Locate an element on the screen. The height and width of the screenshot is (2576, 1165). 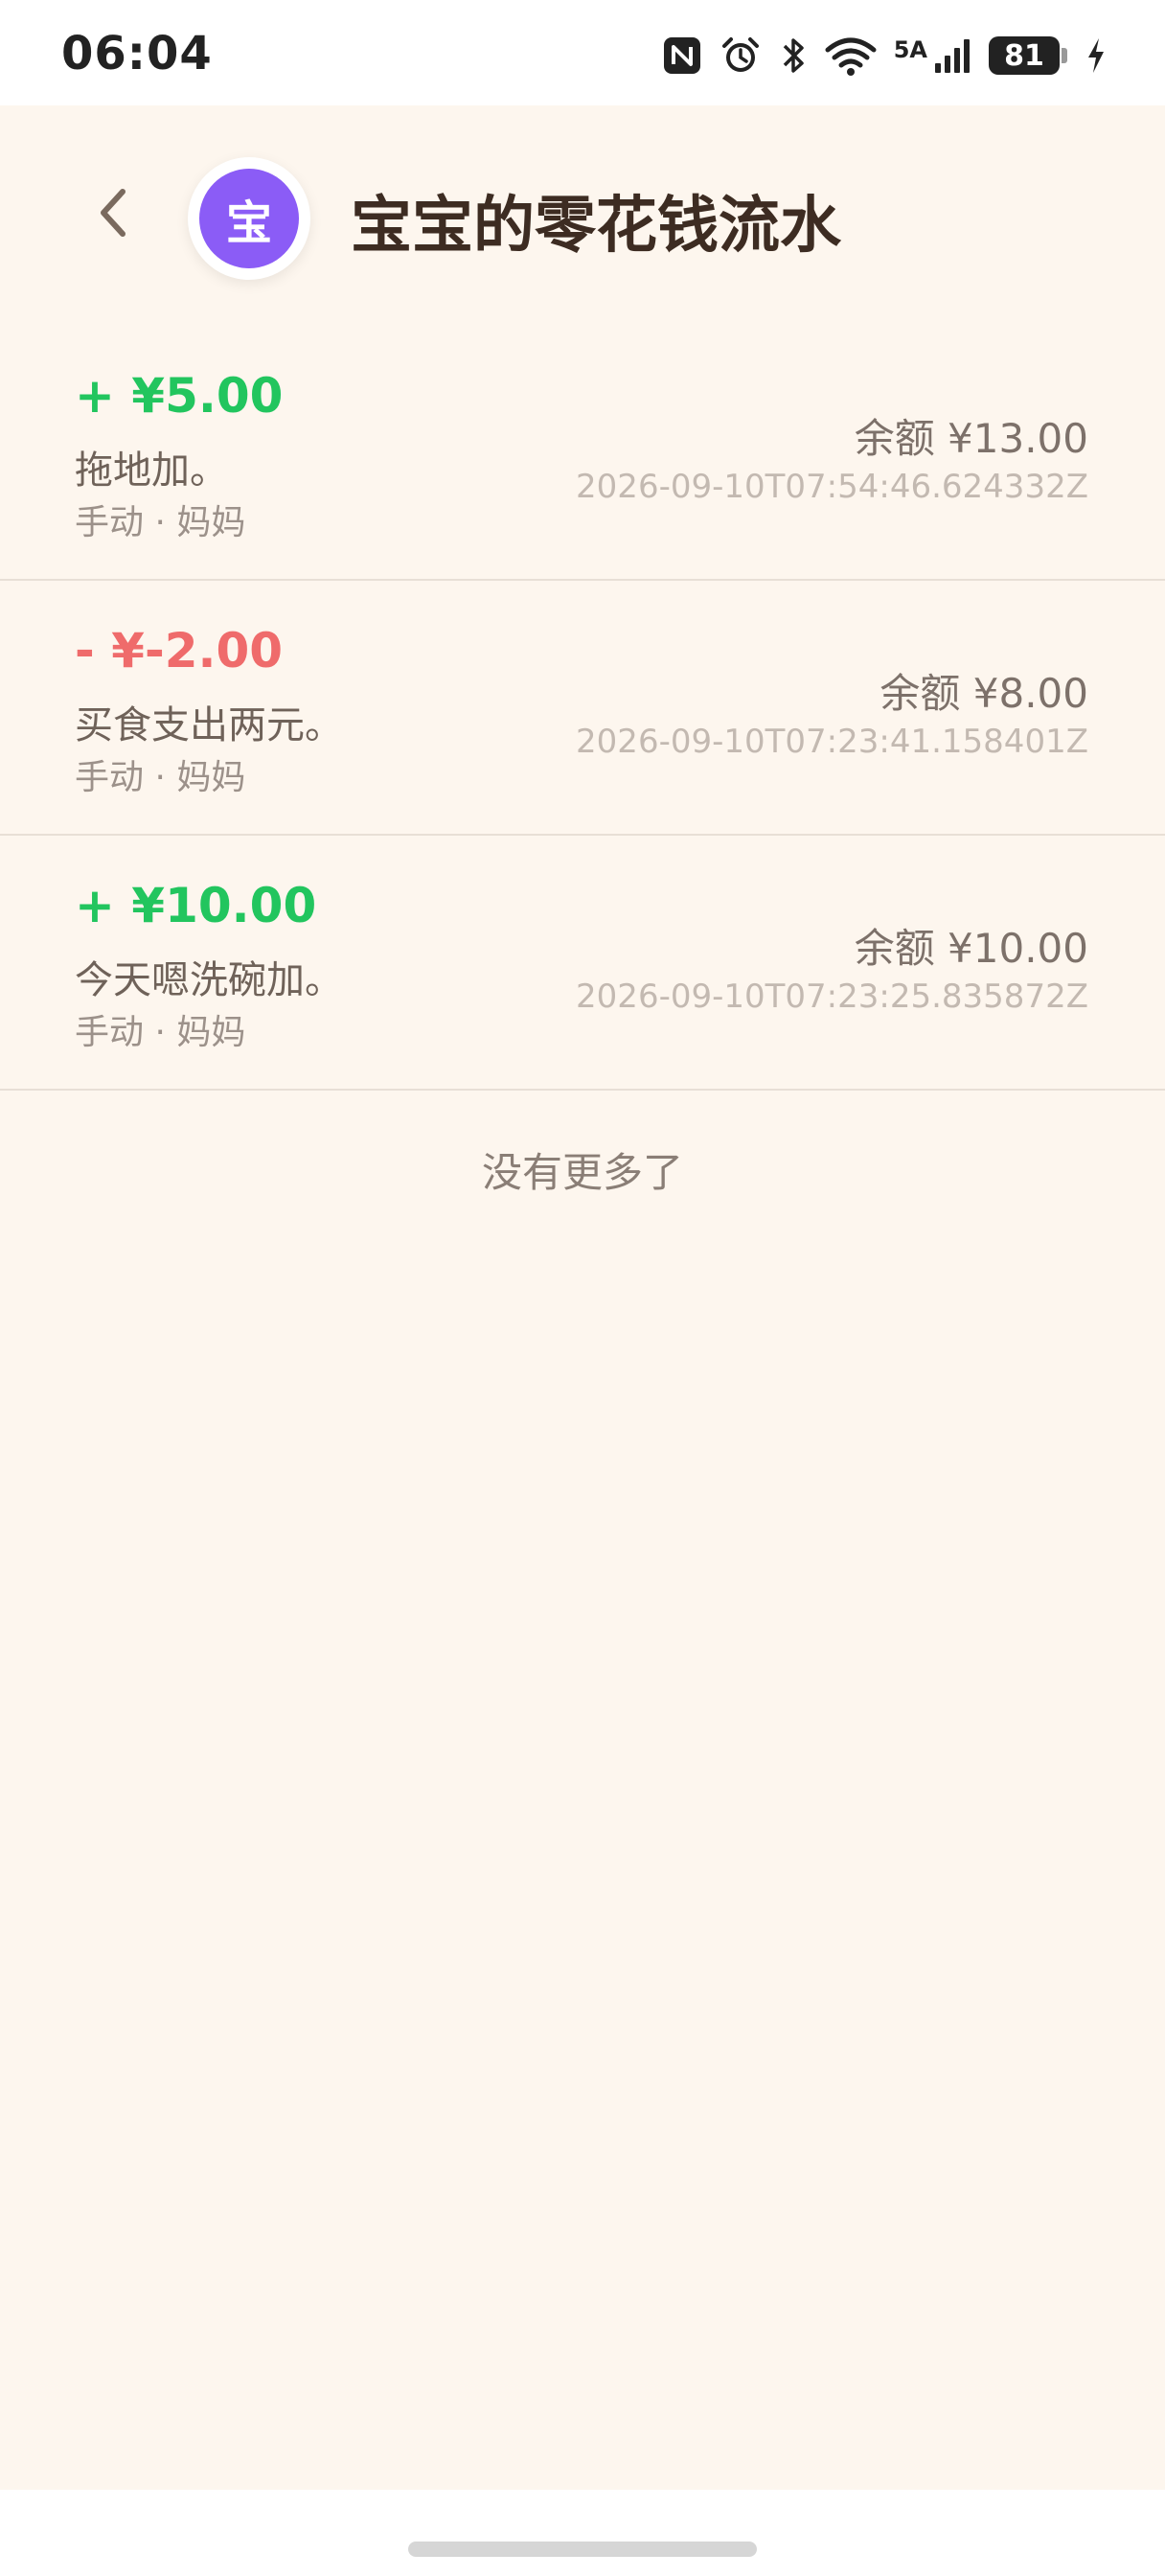
back-button is located at coordinates (113, 212).